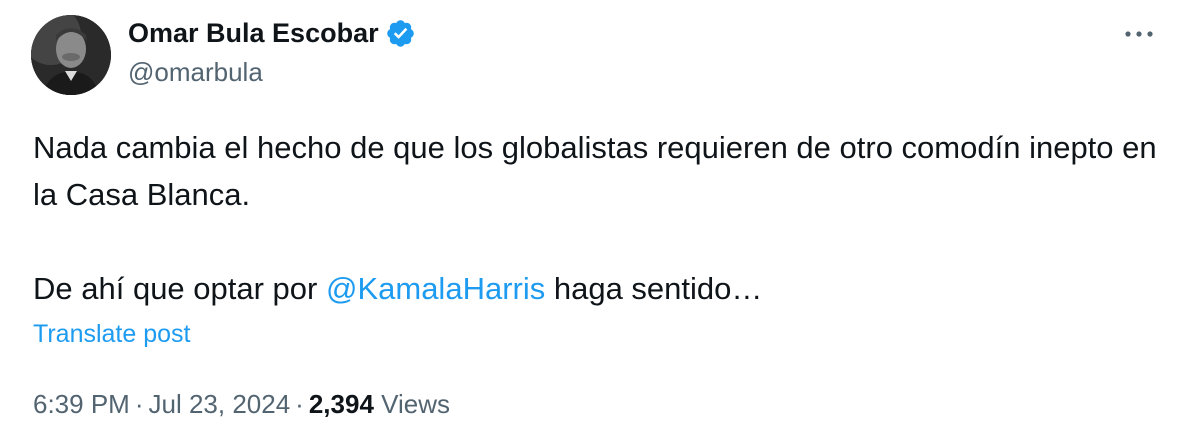 This screenshot has width=1191, height=442. Describe the element at coordinates (435, 288) in the screenshot. I see `mention-link: @KamalaHarris` at that location.